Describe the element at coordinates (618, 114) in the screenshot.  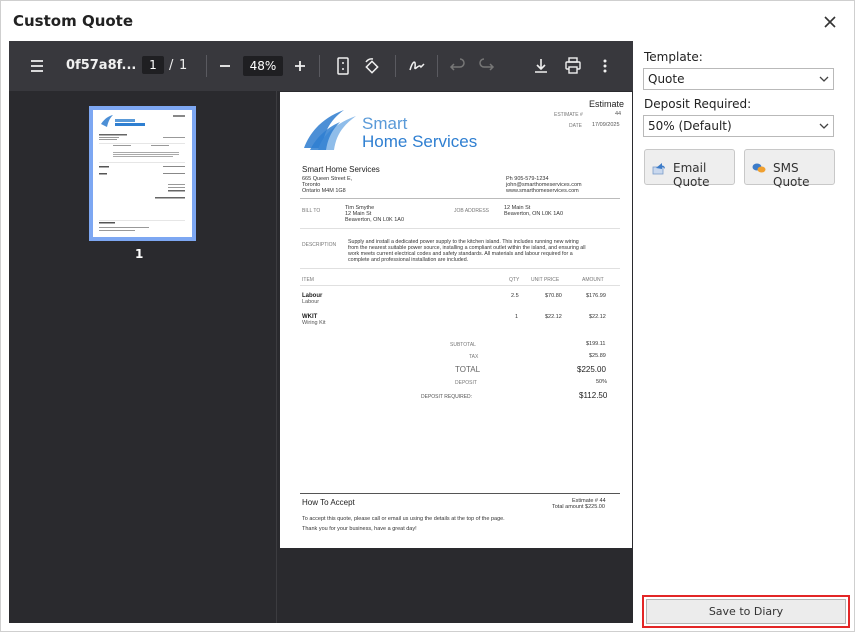
I see `estimate-number: 44` at that location.